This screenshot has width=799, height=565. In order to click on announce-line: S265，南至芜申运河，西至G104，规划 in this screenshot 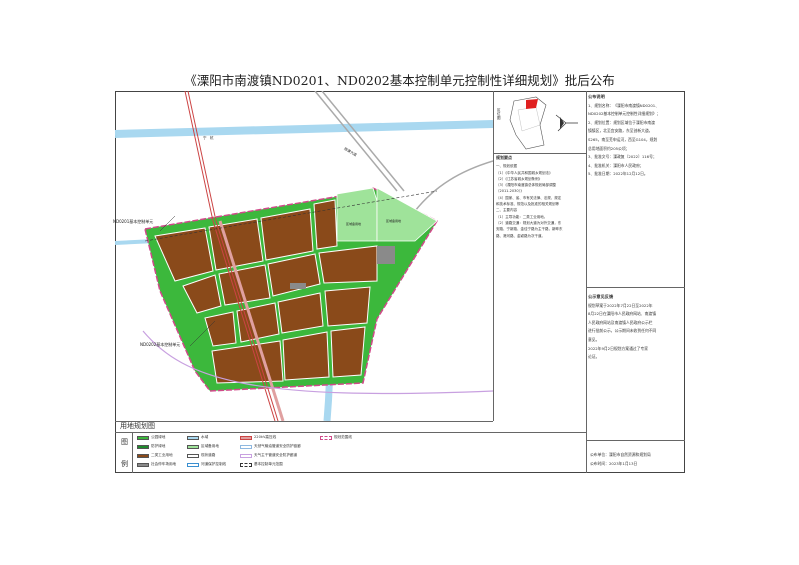, I will do `click(623, 139)`.